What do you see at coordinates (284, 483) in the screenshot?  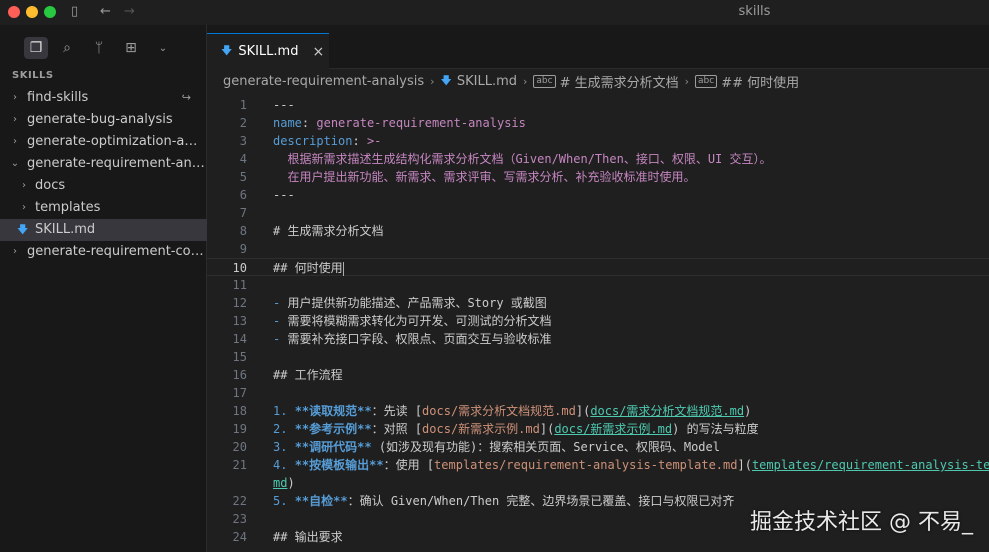 I see `line-text: md)` at bounding box center [284, 483].